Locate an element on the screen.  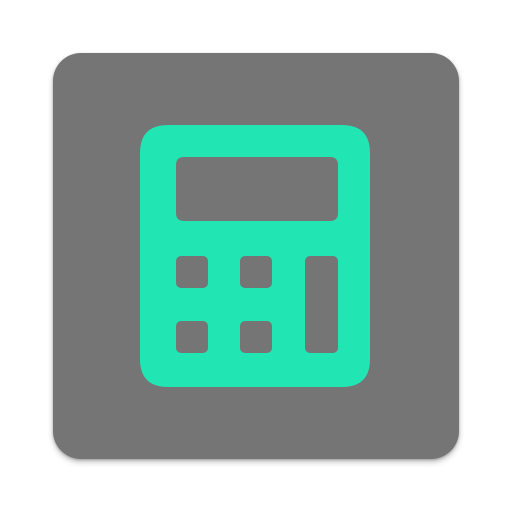
key-tall is located at coordinates (321, 304).